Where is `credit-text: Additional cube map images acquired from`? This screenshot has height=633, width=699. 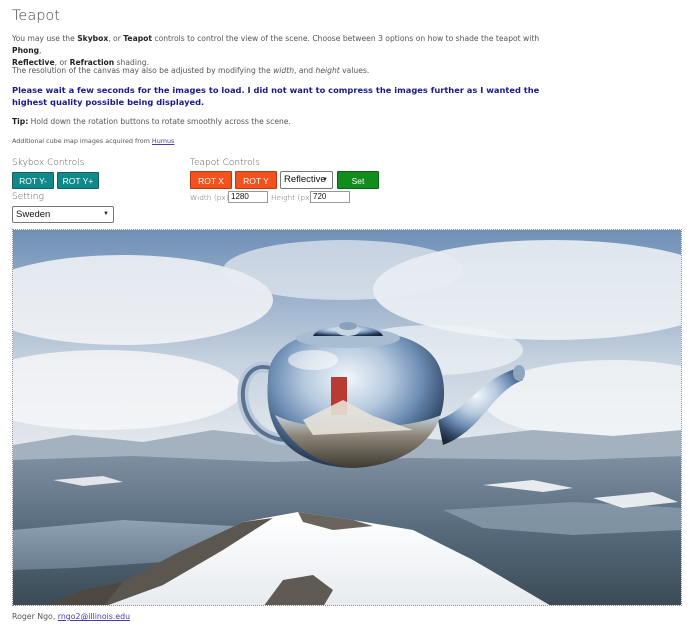 credit-text: Additional cube map images acquired from is located at coordinates (82, 141).